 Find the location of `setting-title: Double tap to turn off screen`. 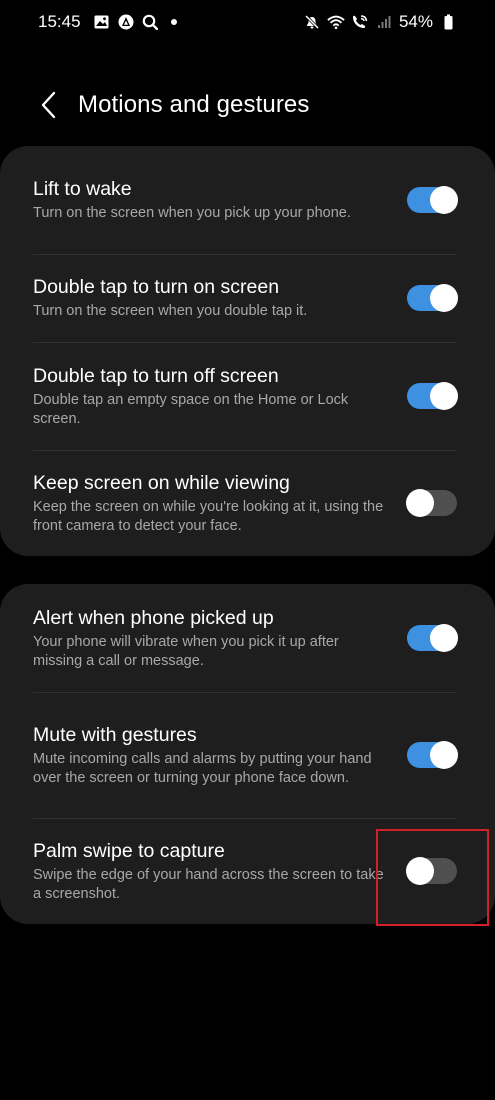

setting-title: Double tap to turn off screen is located at coordinates (156, 375).